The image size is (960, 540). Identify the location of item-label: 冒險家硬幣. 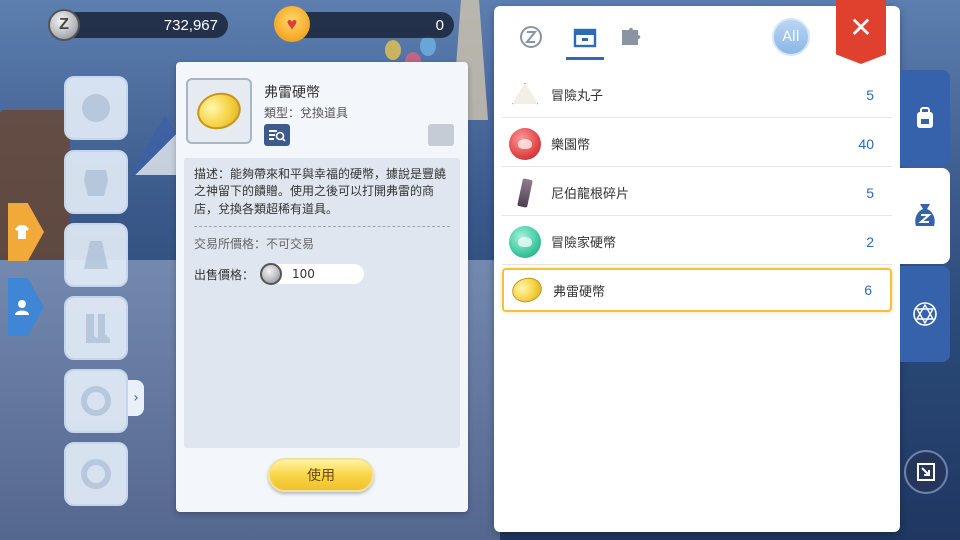
(584, 243).